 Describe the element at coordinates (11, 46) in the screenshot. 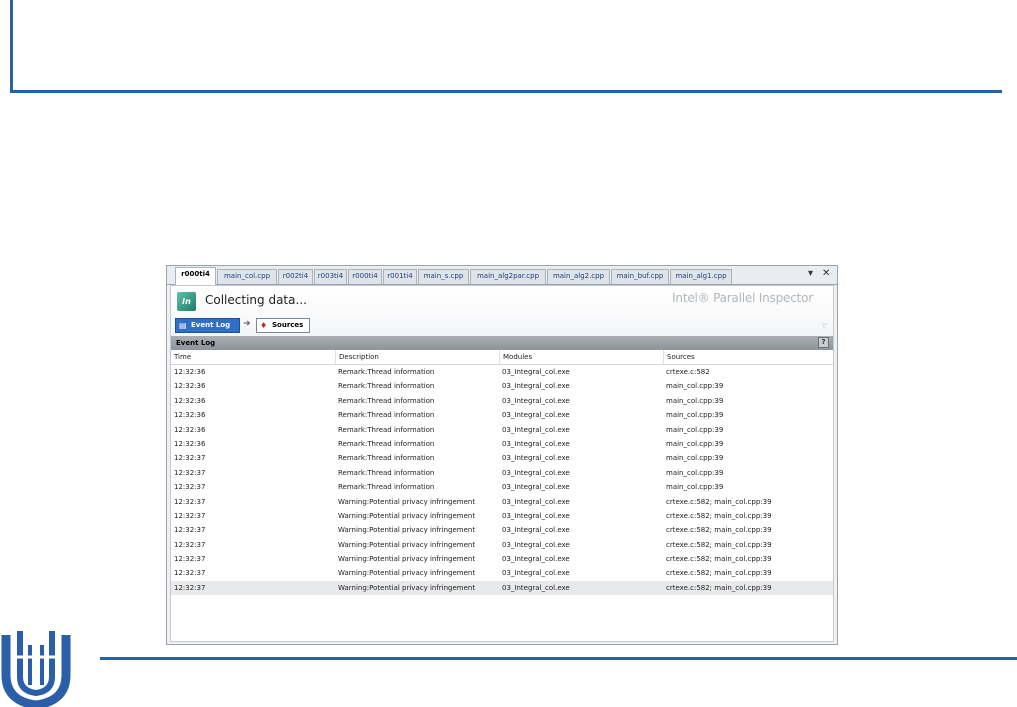

I see `slide-left-accent-bar` at that location.